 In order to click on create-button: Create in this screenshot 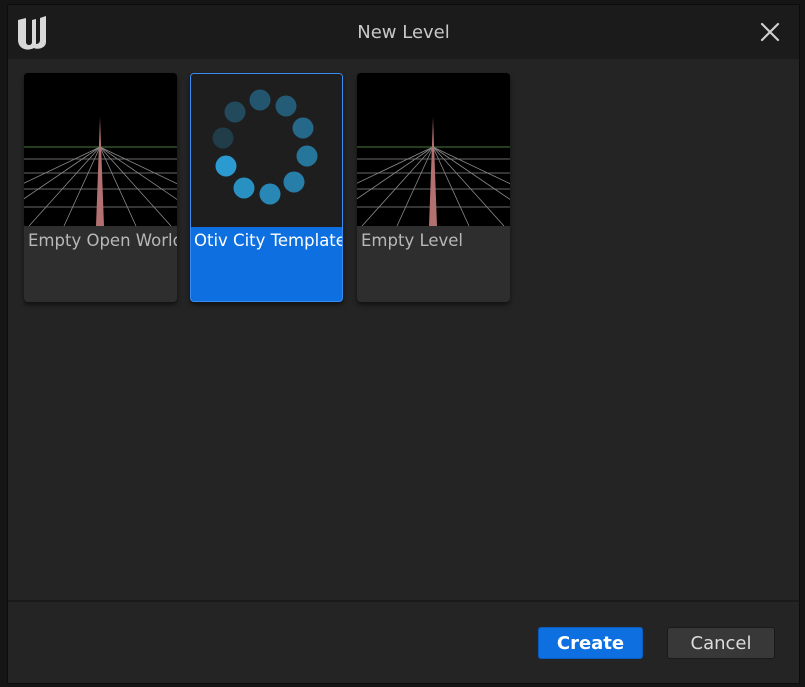, I will do `click(590, 643)`.